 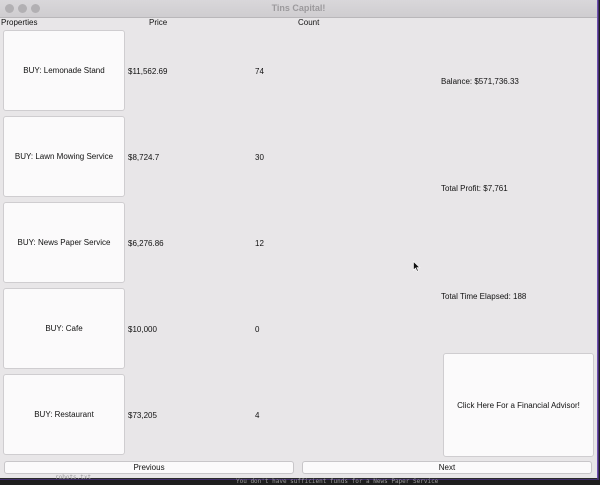 I want to click on buy-restaurant-button: BUY: Restaurant, so click(x=64, y=414).